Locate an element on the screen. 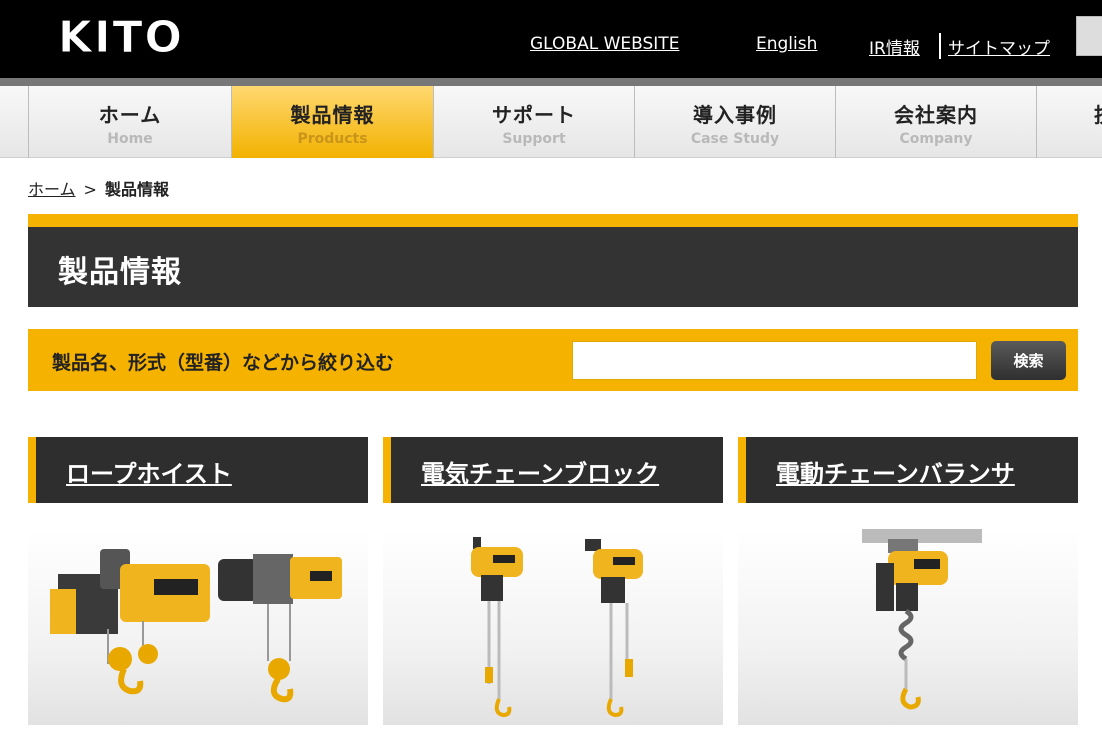 The image size is (1102, 735). nav-label-en: Products is located at coordinates (332, 139).